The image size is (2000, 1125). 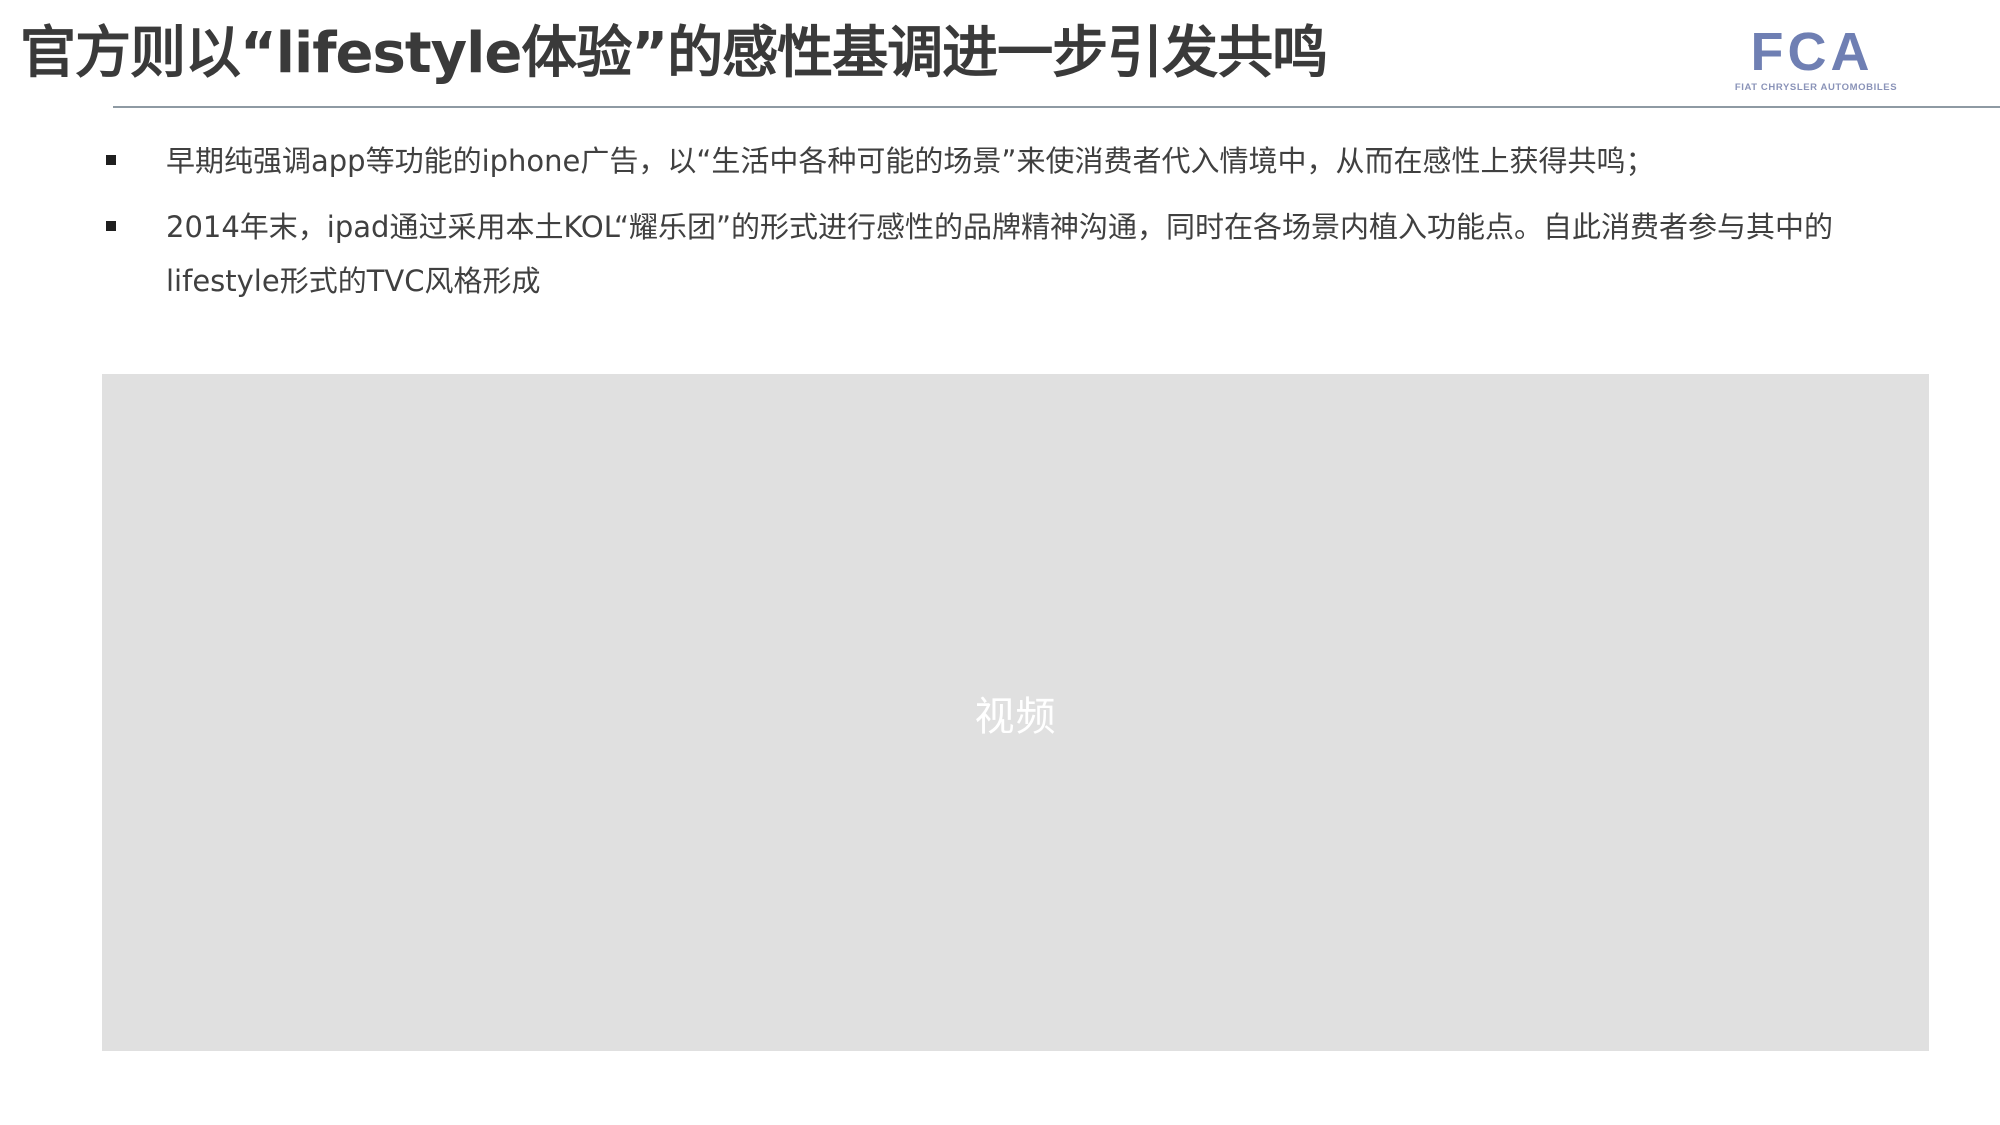 What do you see at coordinates (1812, 54) in the screenshot?
I see `logo-wordmark: FCA` at bounding box center [1812, 54].